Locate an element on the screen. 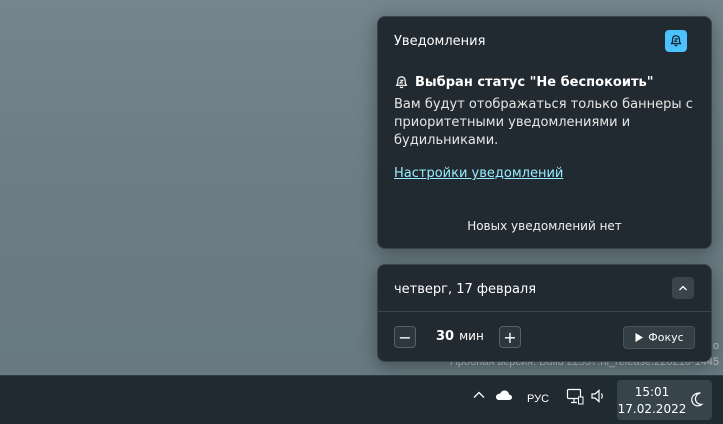 The height and width of the screenshot is (424, 723). network-button is located at coordinates (575, 396).